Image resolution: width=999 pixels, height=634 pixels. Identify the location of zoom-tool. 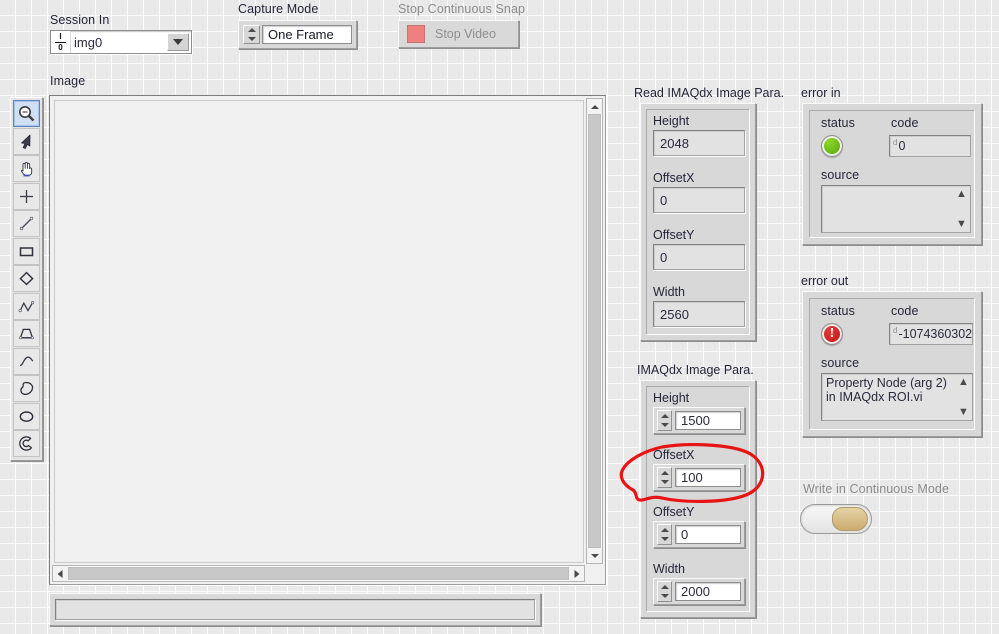
(26, 113).